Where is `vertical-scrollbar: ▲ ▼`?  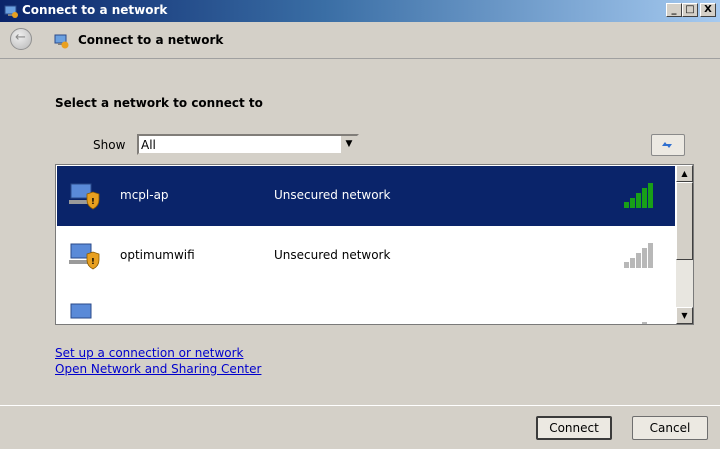
vertical-scrollbar: ▲ ▼ is located at coordinates (684, 244).